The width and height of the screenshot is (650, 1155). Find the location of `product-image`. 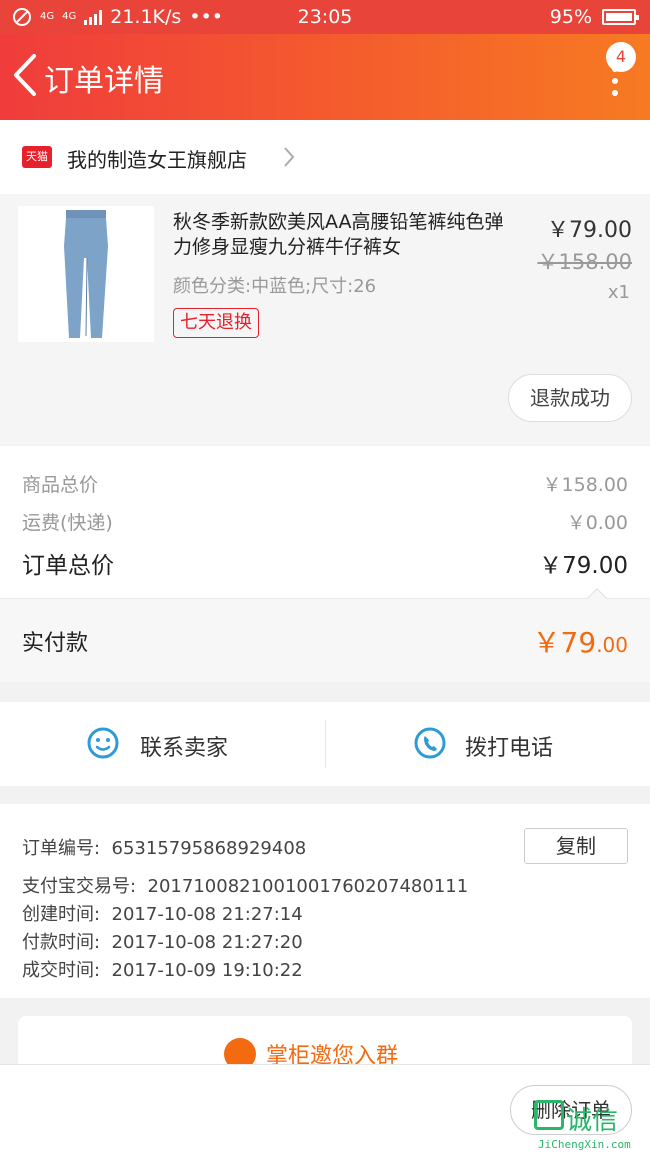

product-image is located at coordinates (86, 274).